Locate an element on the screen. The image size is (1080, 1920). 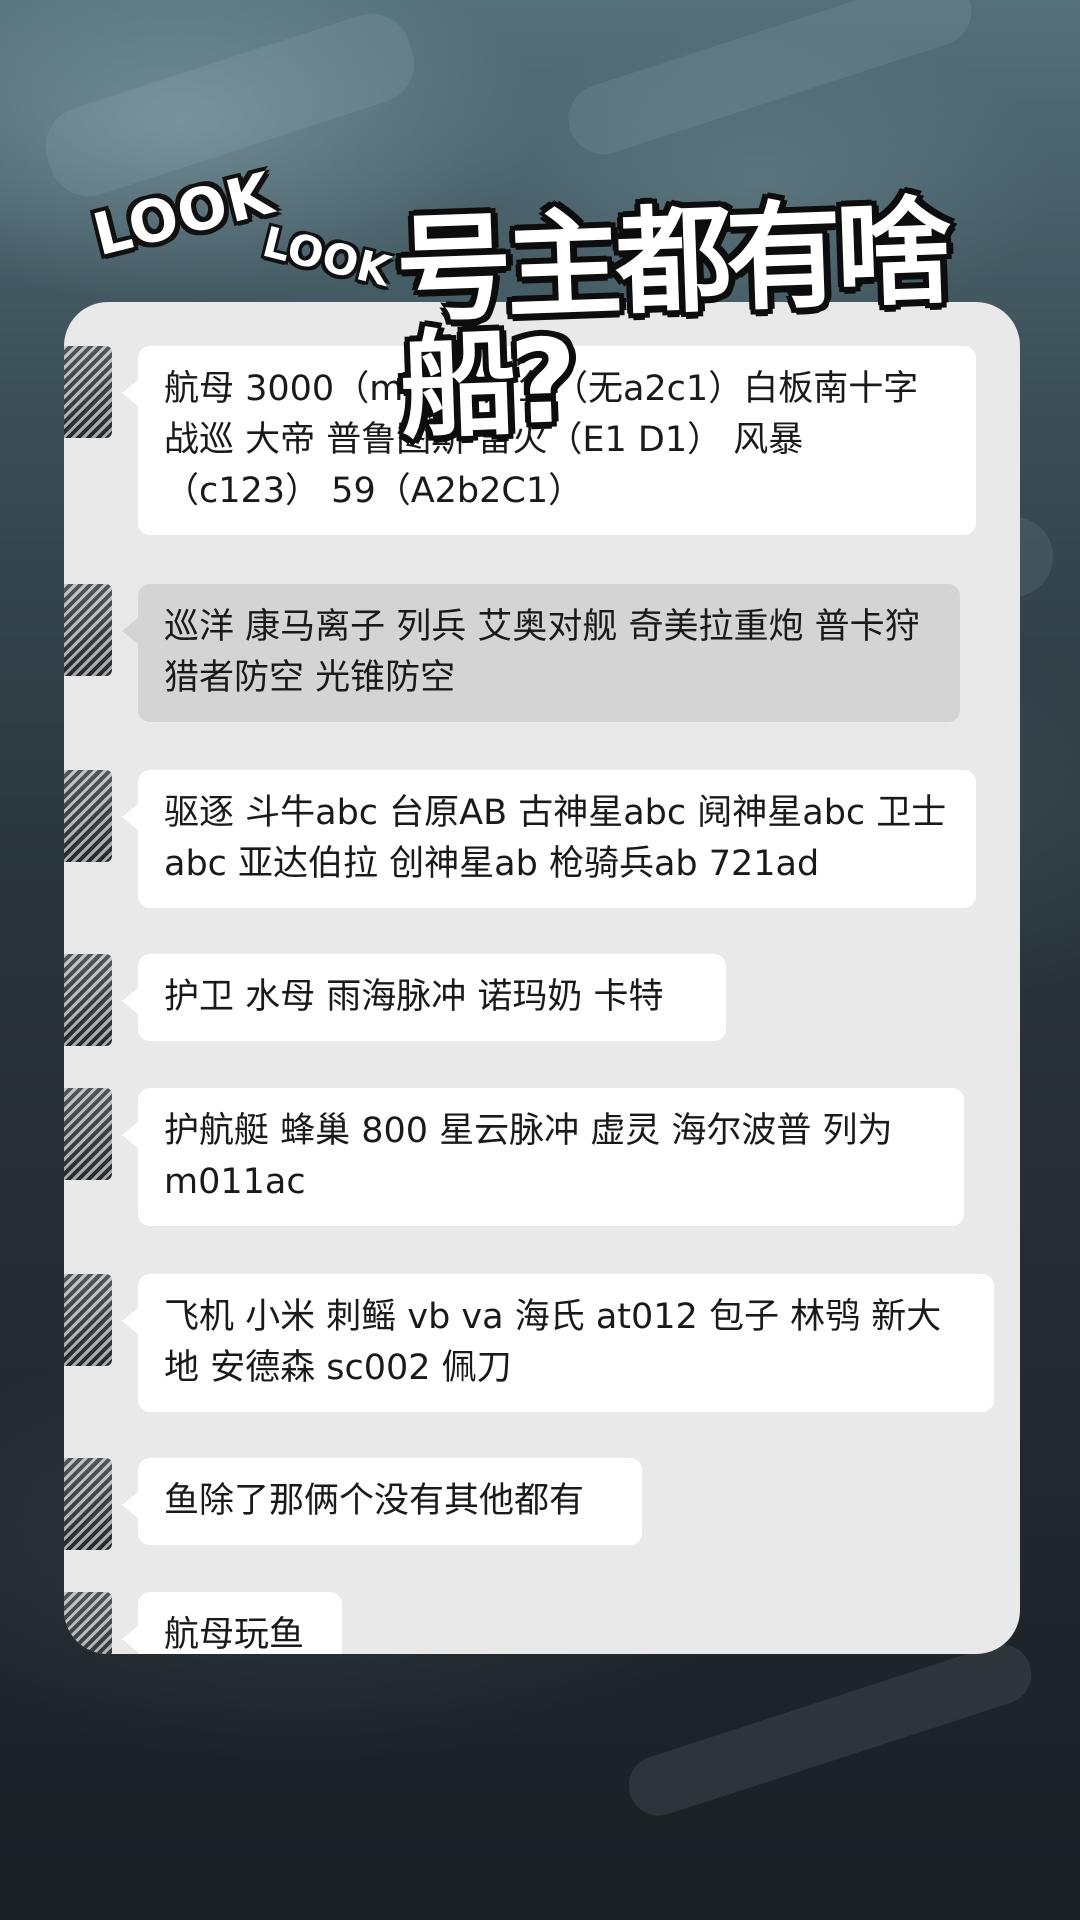
chat-message: 护航艇 蜂巢 800 星云脉冲 虚灵 海尔波普 列为m011ac is located at coordinates (514, 1157).